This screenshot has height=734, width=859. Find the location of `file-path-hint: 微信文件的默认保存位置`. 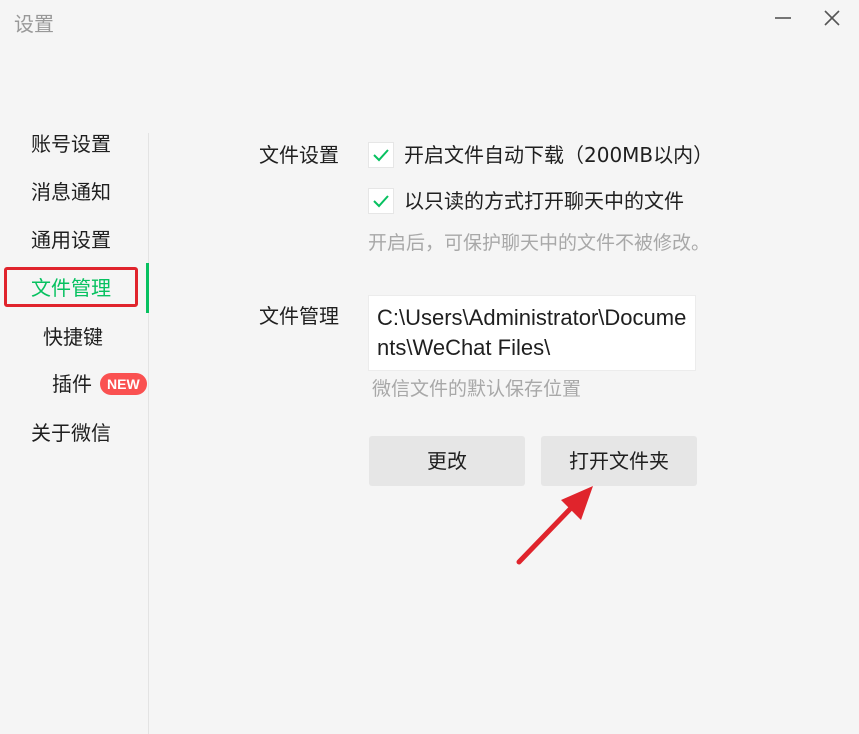

file-path-hint: 微信文件的默认保存位置 is located at coordinates (477, 389).